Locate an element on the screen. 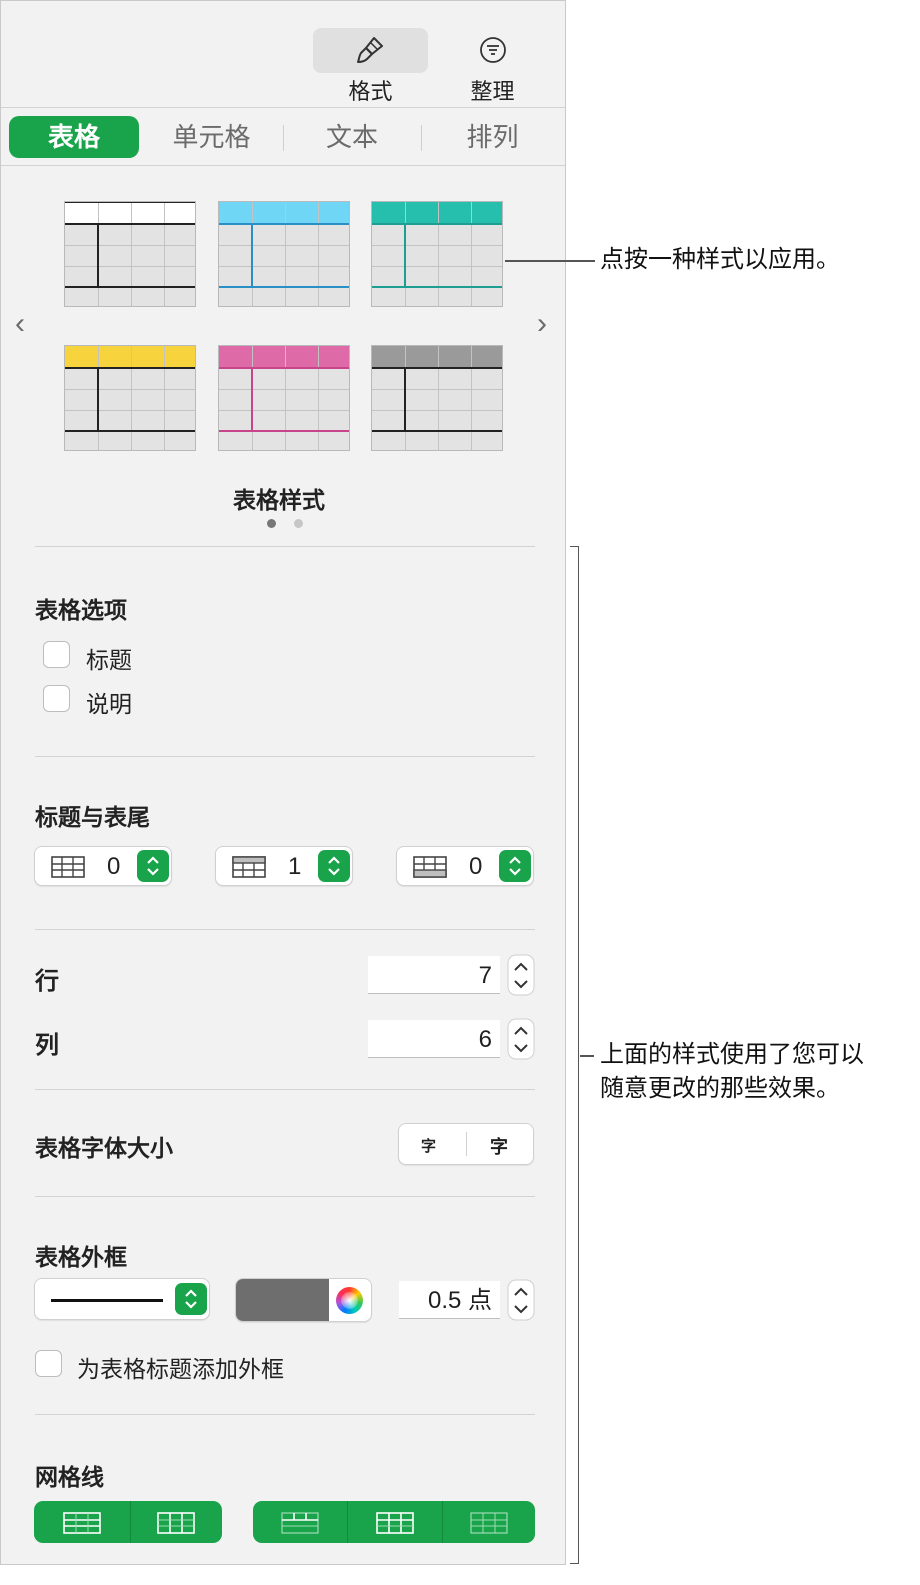 The width and height of the screenshot is (920, 1585). tab-text: 文本 is located at coordinates (352, 137).